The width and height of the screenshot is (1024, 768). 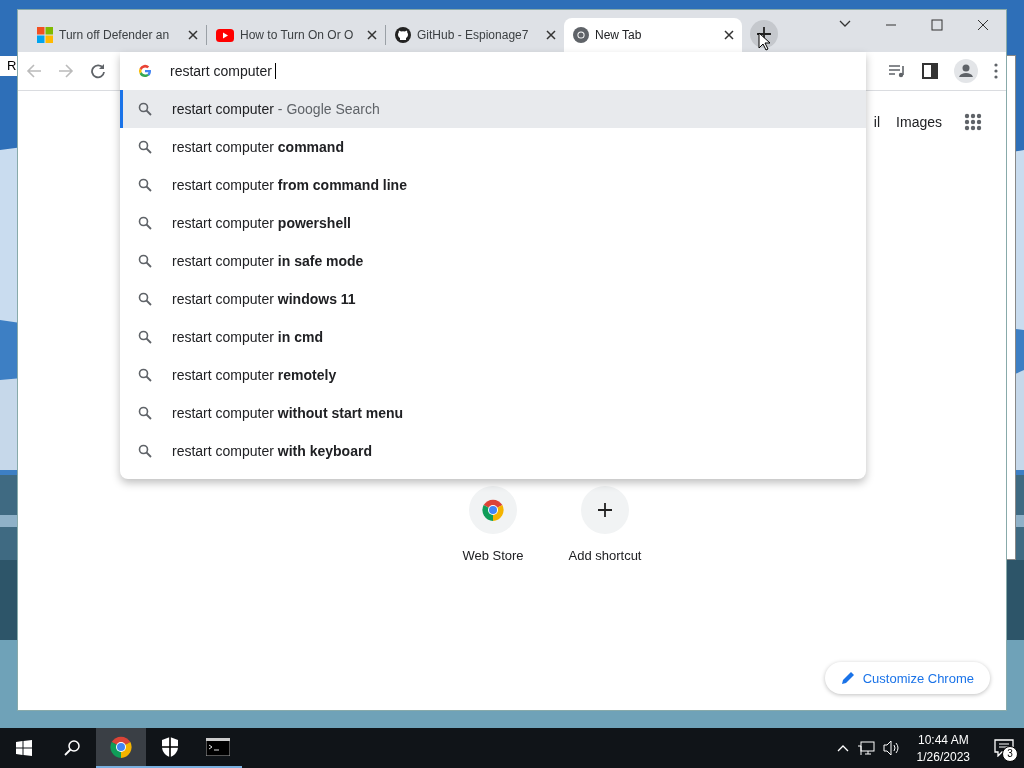 I want to click on suggestion-item: restart computer command, so click(x=493, y=147).